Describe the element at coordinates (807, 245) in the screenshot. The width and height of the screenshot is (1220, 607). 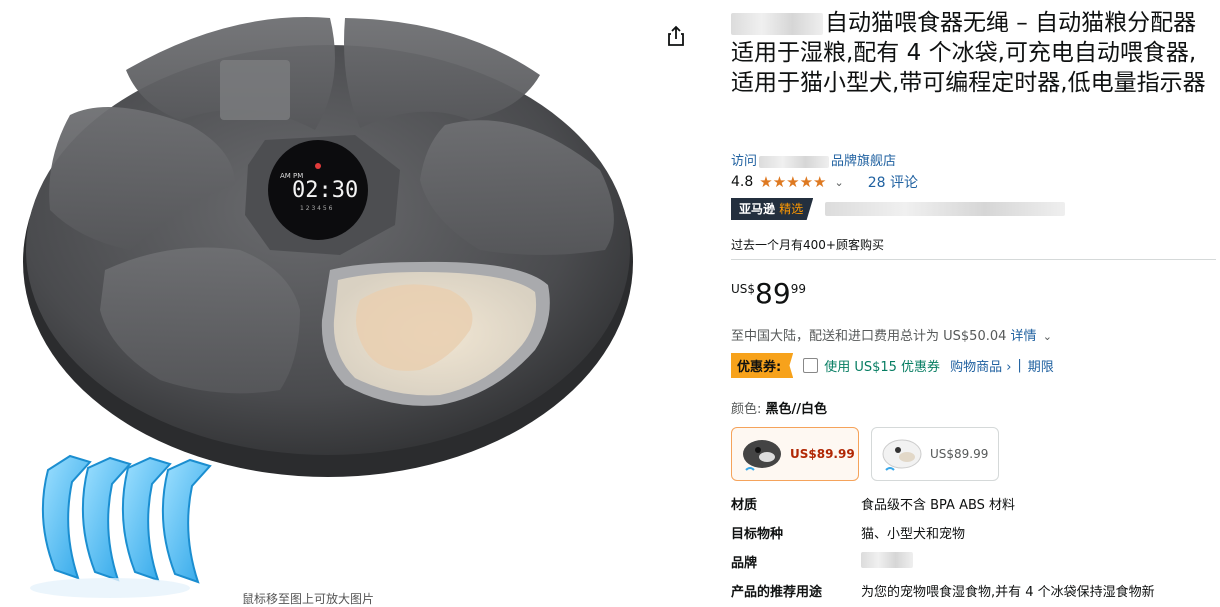
I see `bought-count: 过去一个月有400+顾客购买` at that location.